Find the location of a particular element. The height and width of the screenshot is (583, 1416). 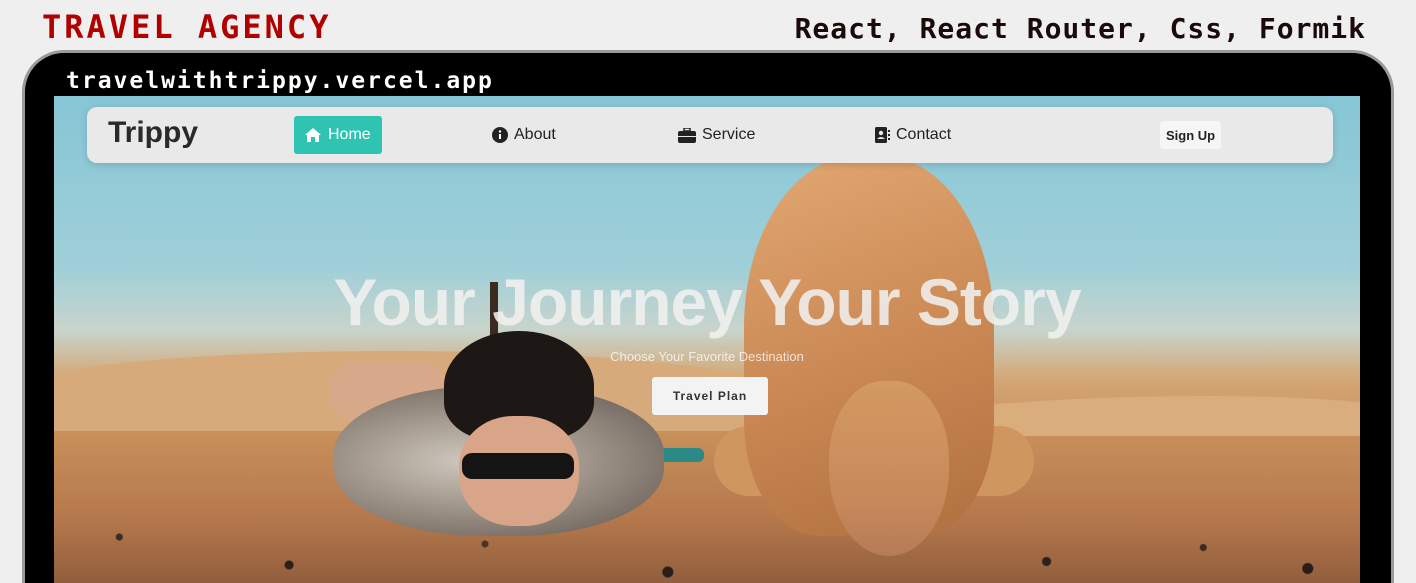

nav-home-label: Home is located at coordinates (349, 134).